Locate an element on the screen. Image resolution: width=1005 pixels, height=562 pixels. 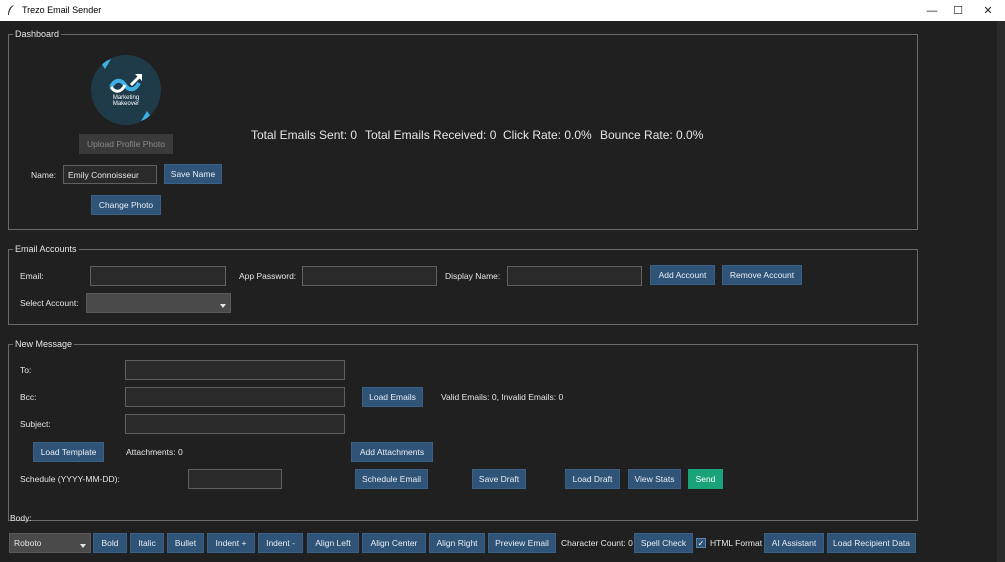
schedule-date-input is located at coordinates (235, 479).